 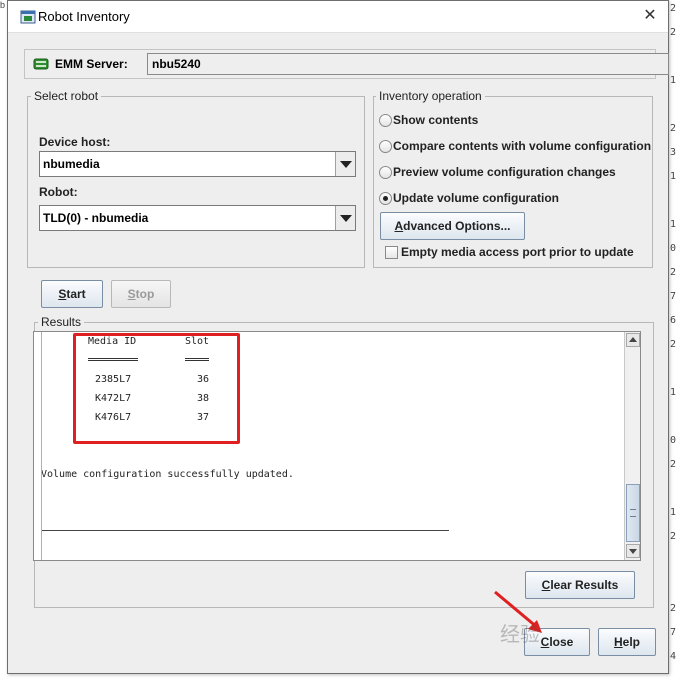 I want to click on row-slot-3: 37, so click(x=203, y=417).